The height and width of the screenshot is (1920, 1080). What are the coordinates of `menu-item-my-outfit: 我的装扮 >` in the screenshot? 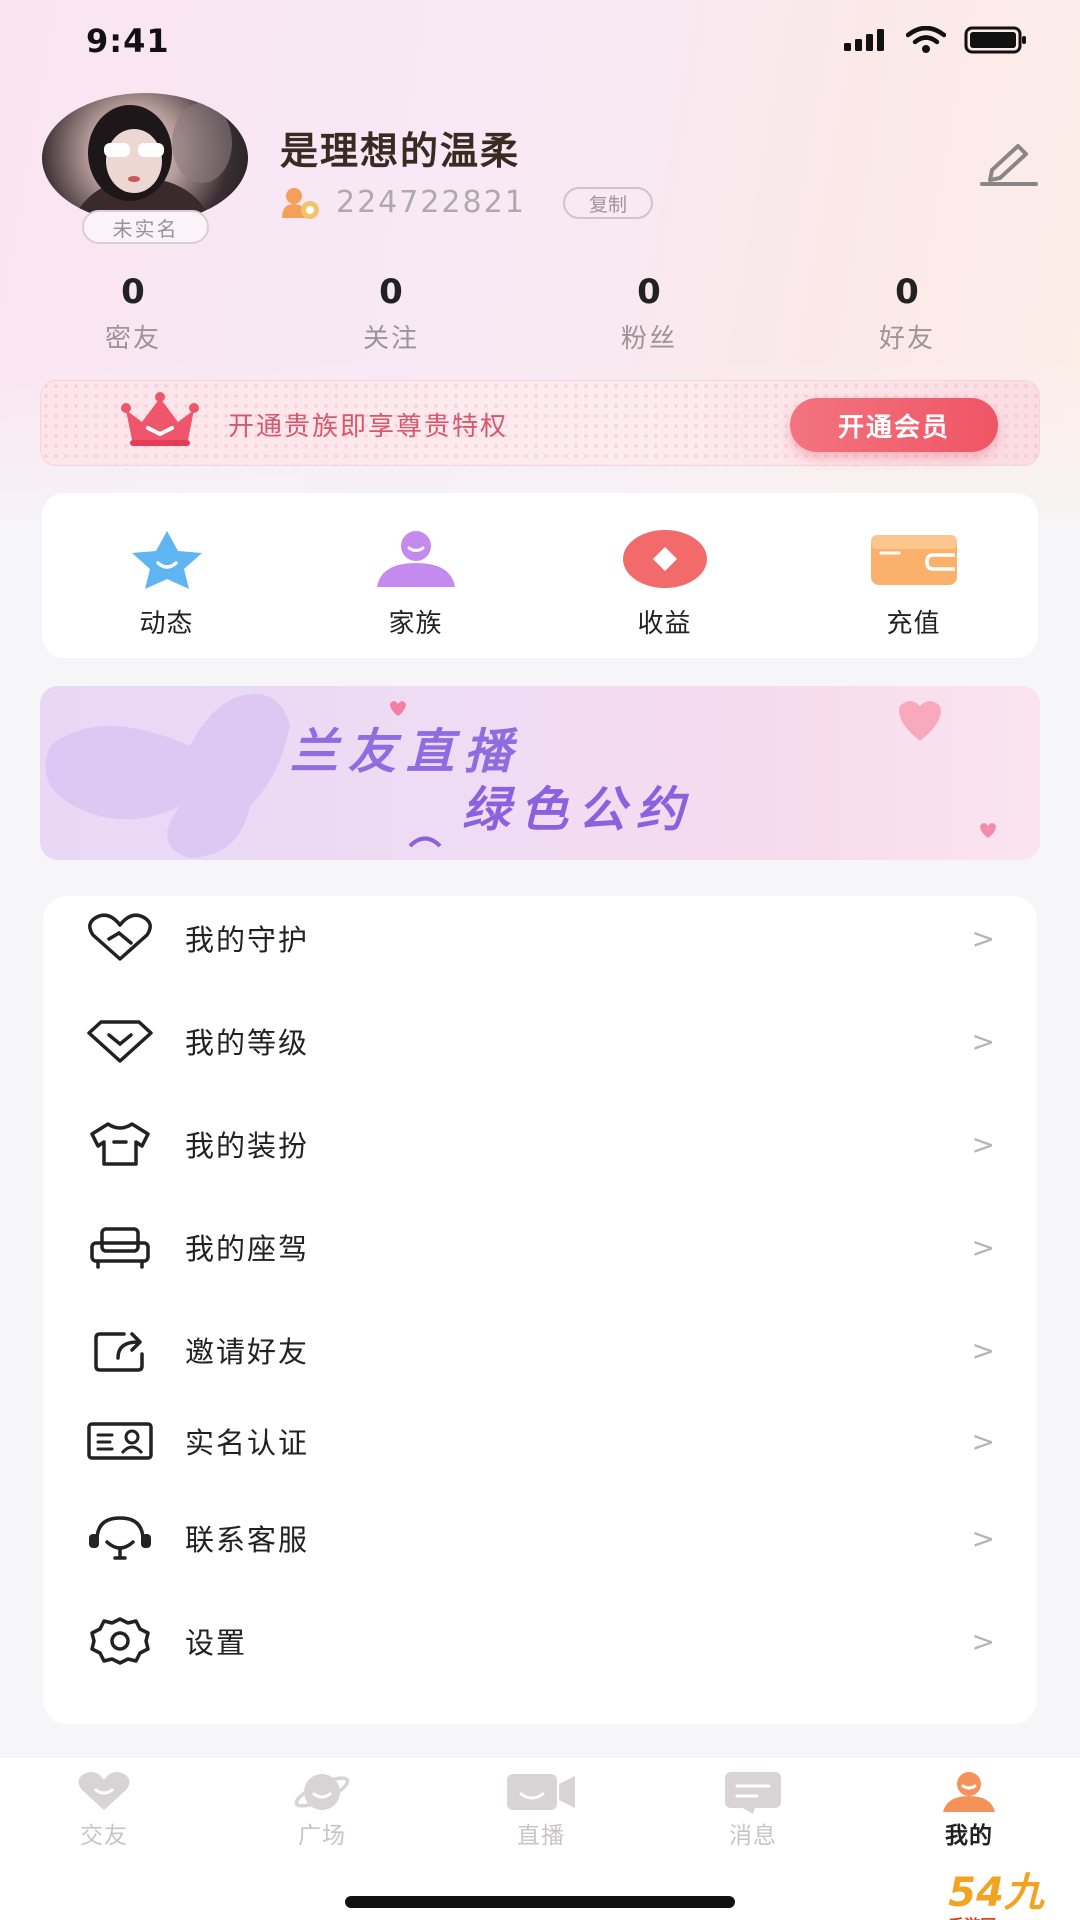 It's located at (540, 1144).